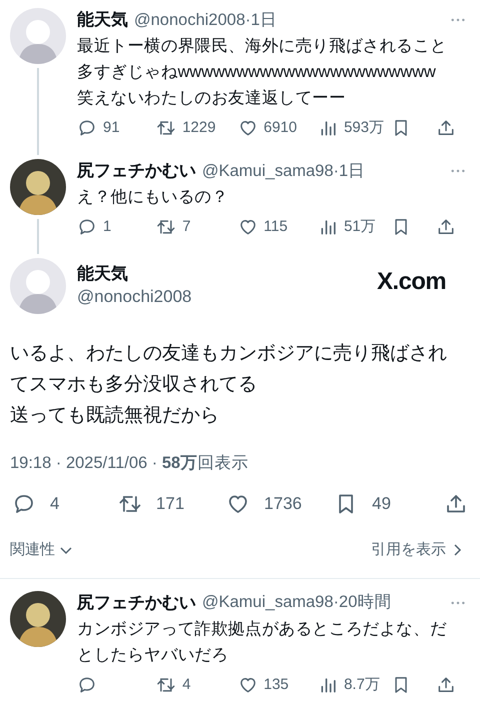 The image size is (480, 718). What do you see at coordinates (229, 369) in the screenshot?
I see `post-text: いるよ、わたしの友達もカンボジアに売り飛ばされてスマホも多分没収されてる` at bounding box center [229, 369].